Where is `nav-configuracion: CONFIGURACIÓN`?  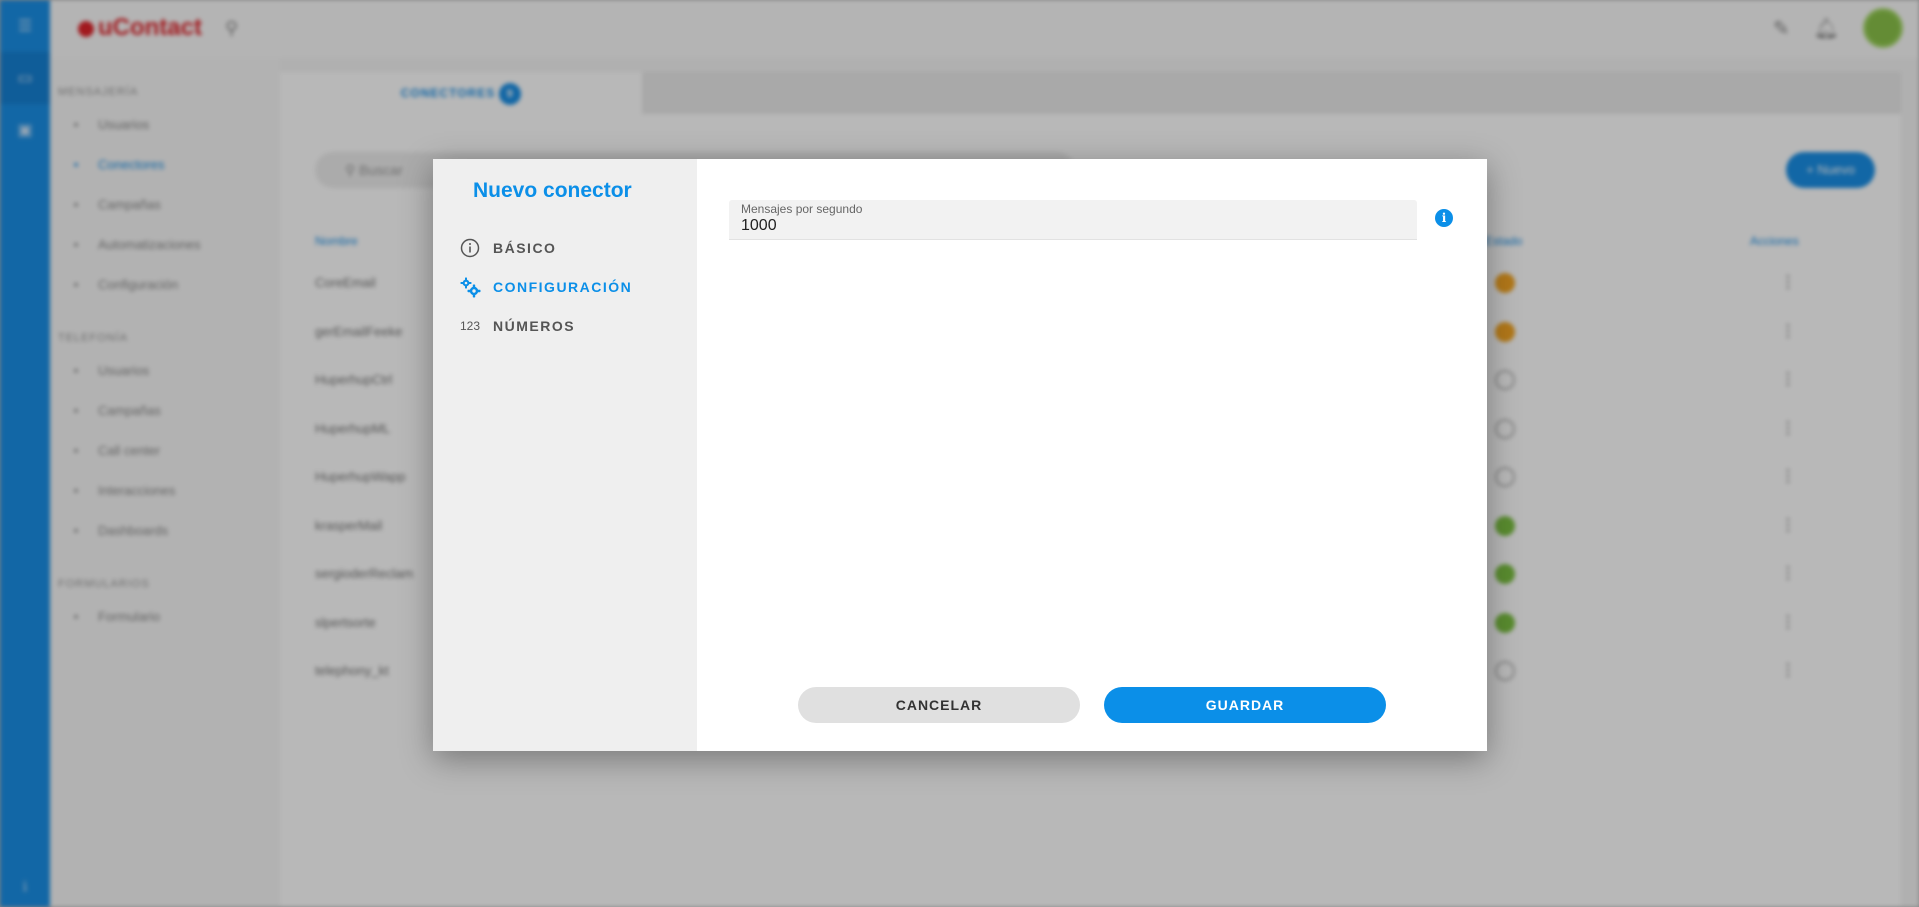 nav-configuracion: CONFIGURACIÓN is located at coordinates (545, 287).